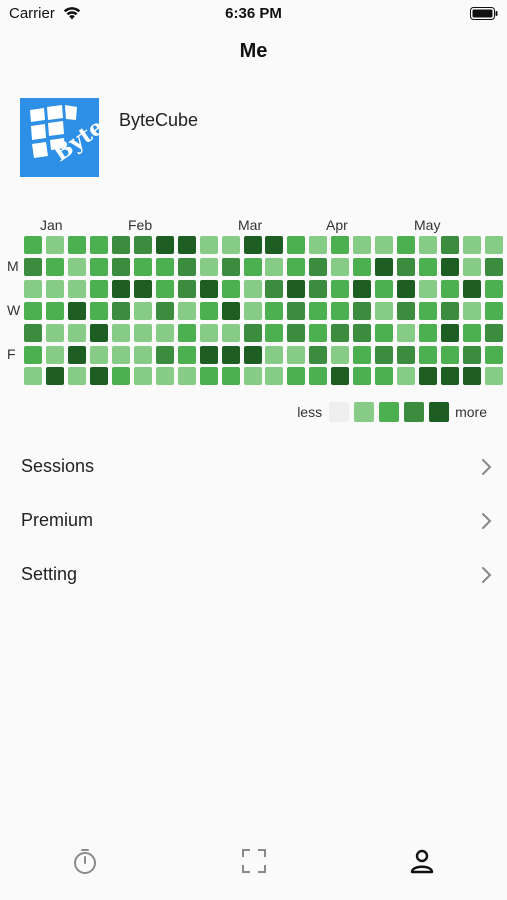 This screenshot has height=900, width=507. I want to click on menu-item-setting: Setting, so click(253, 576).